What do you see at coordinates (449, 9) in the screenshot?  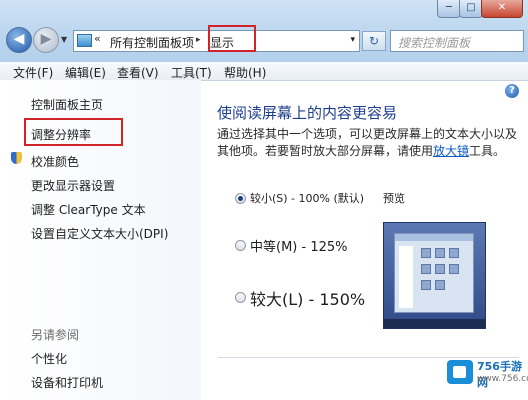 I see `minimize-button: ─` at bounding box center [449, 9].